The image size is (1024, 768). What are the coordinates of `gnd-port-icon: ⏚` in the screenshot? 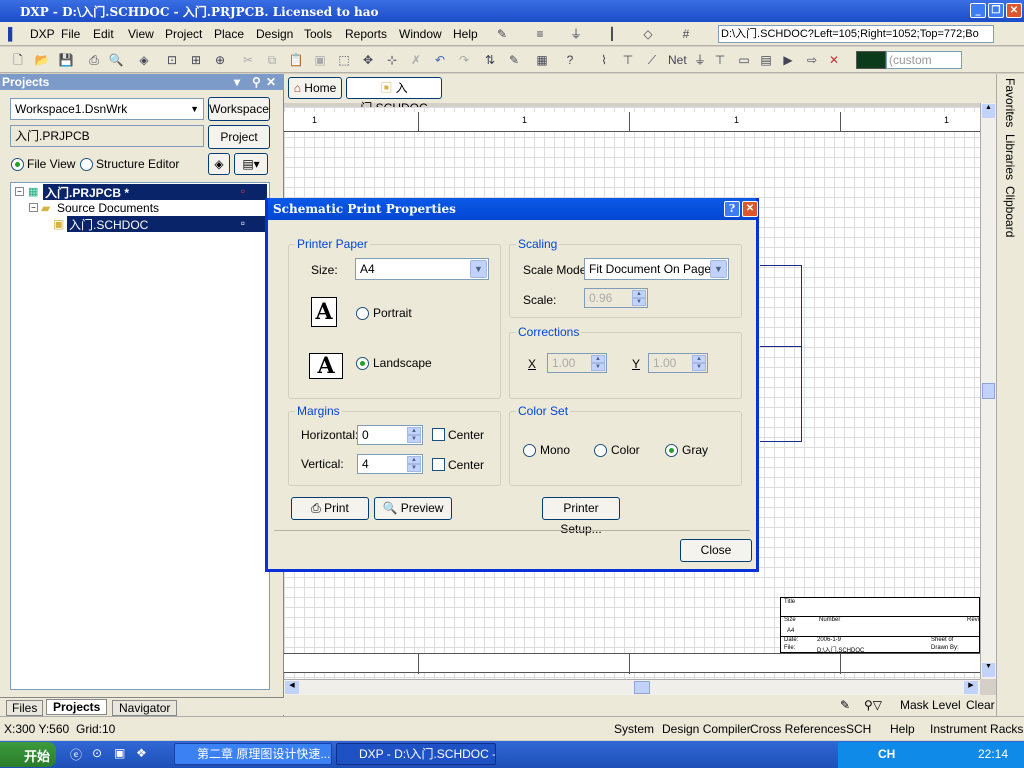 It's located at (700, 60).